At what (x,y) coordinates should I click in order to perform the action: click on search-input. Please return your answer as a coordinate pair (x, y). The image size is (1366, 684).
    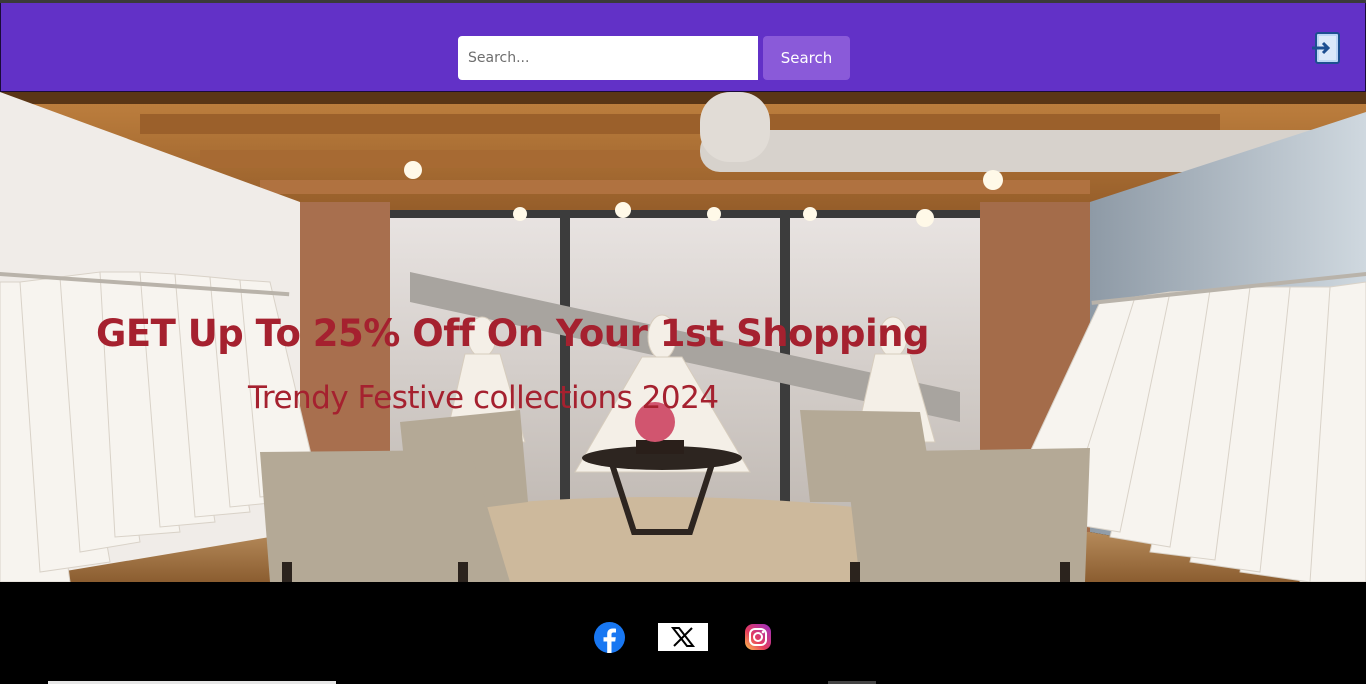
    Looking at the image, I should click on (608, 58).